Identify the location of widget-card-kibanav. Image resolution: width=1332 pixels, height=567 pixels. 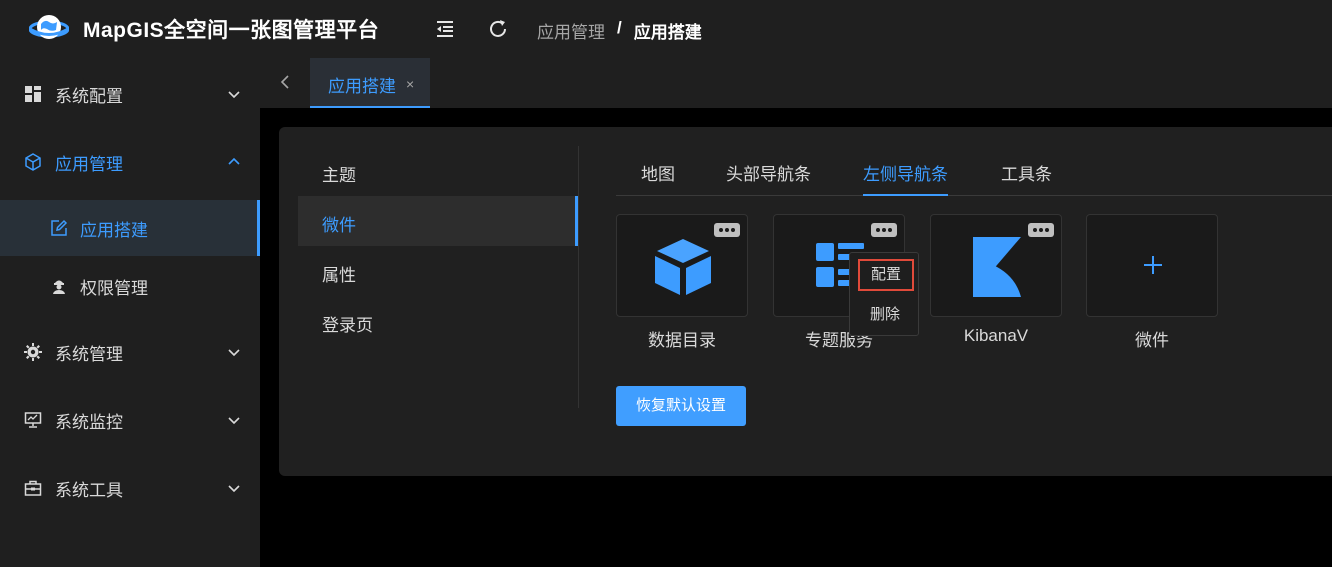
(996, 265).